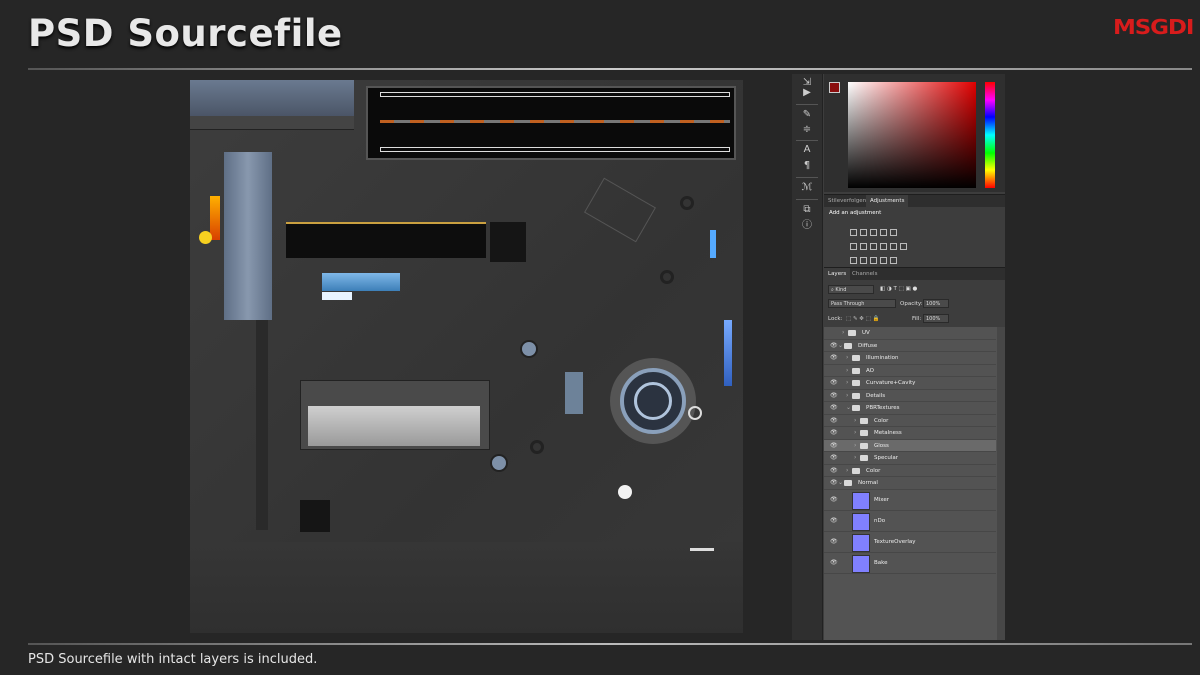  I want to click on brand-logo: MSGDI, so click(1153, 27).